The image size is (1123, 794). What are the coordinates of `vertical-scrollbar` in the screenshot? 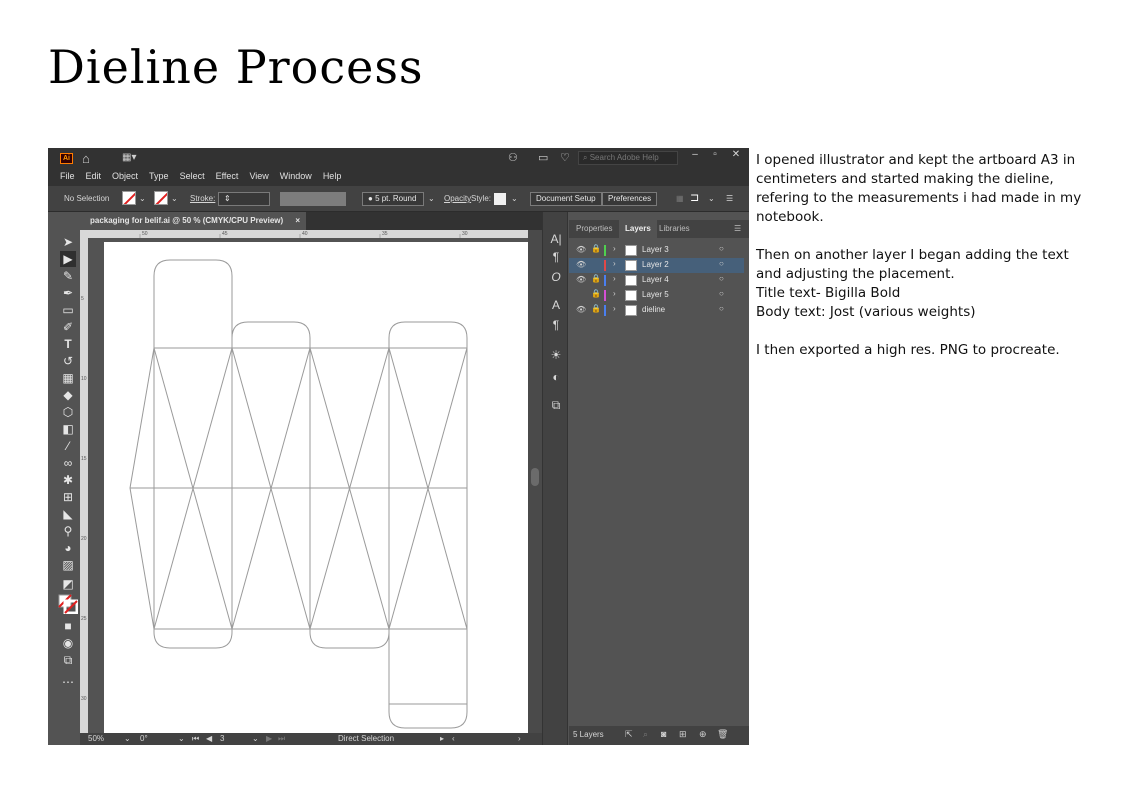 It's located at (535, 481).